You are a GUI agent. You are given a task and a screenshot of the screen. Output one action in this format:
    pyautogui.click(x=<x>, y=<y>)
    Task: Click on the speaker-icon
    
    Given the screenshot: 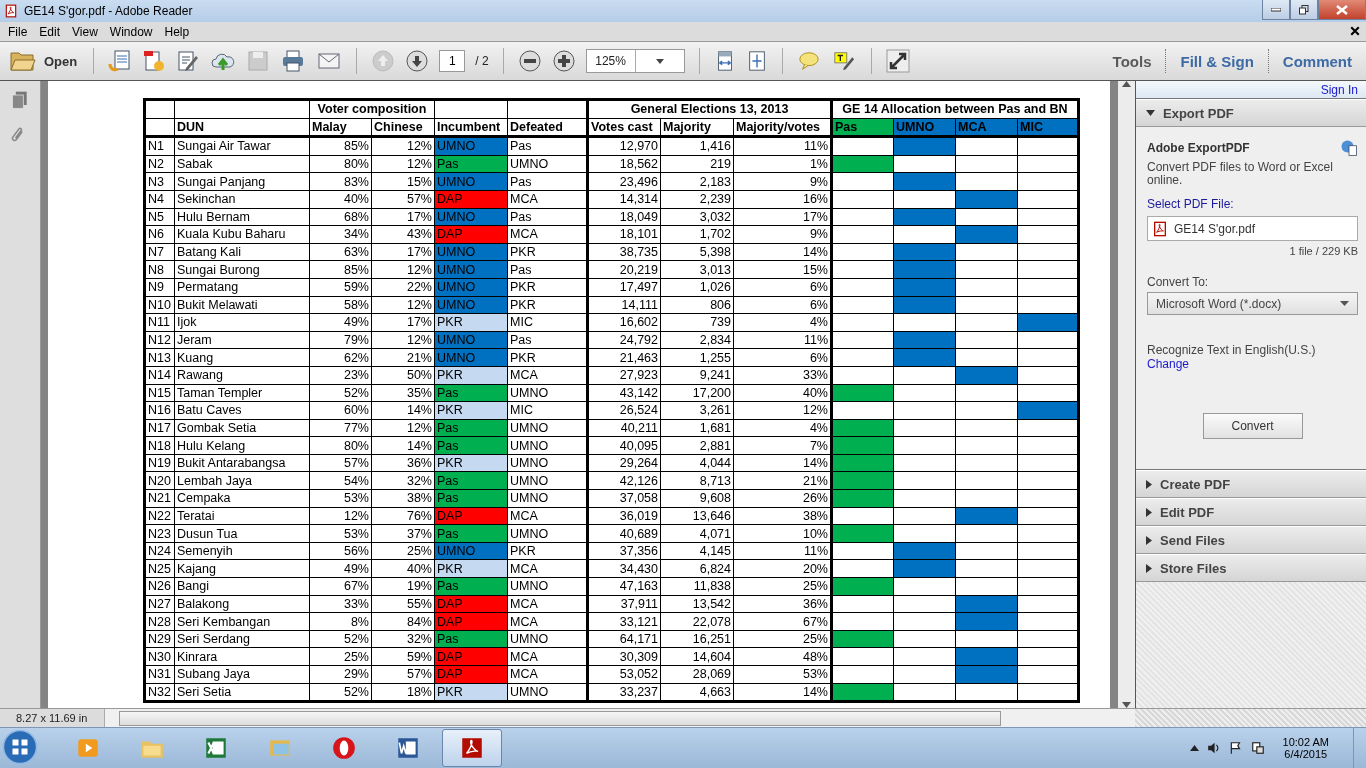 What is the action you would take?
    pyautogui.click(x=1213, y=748)
    